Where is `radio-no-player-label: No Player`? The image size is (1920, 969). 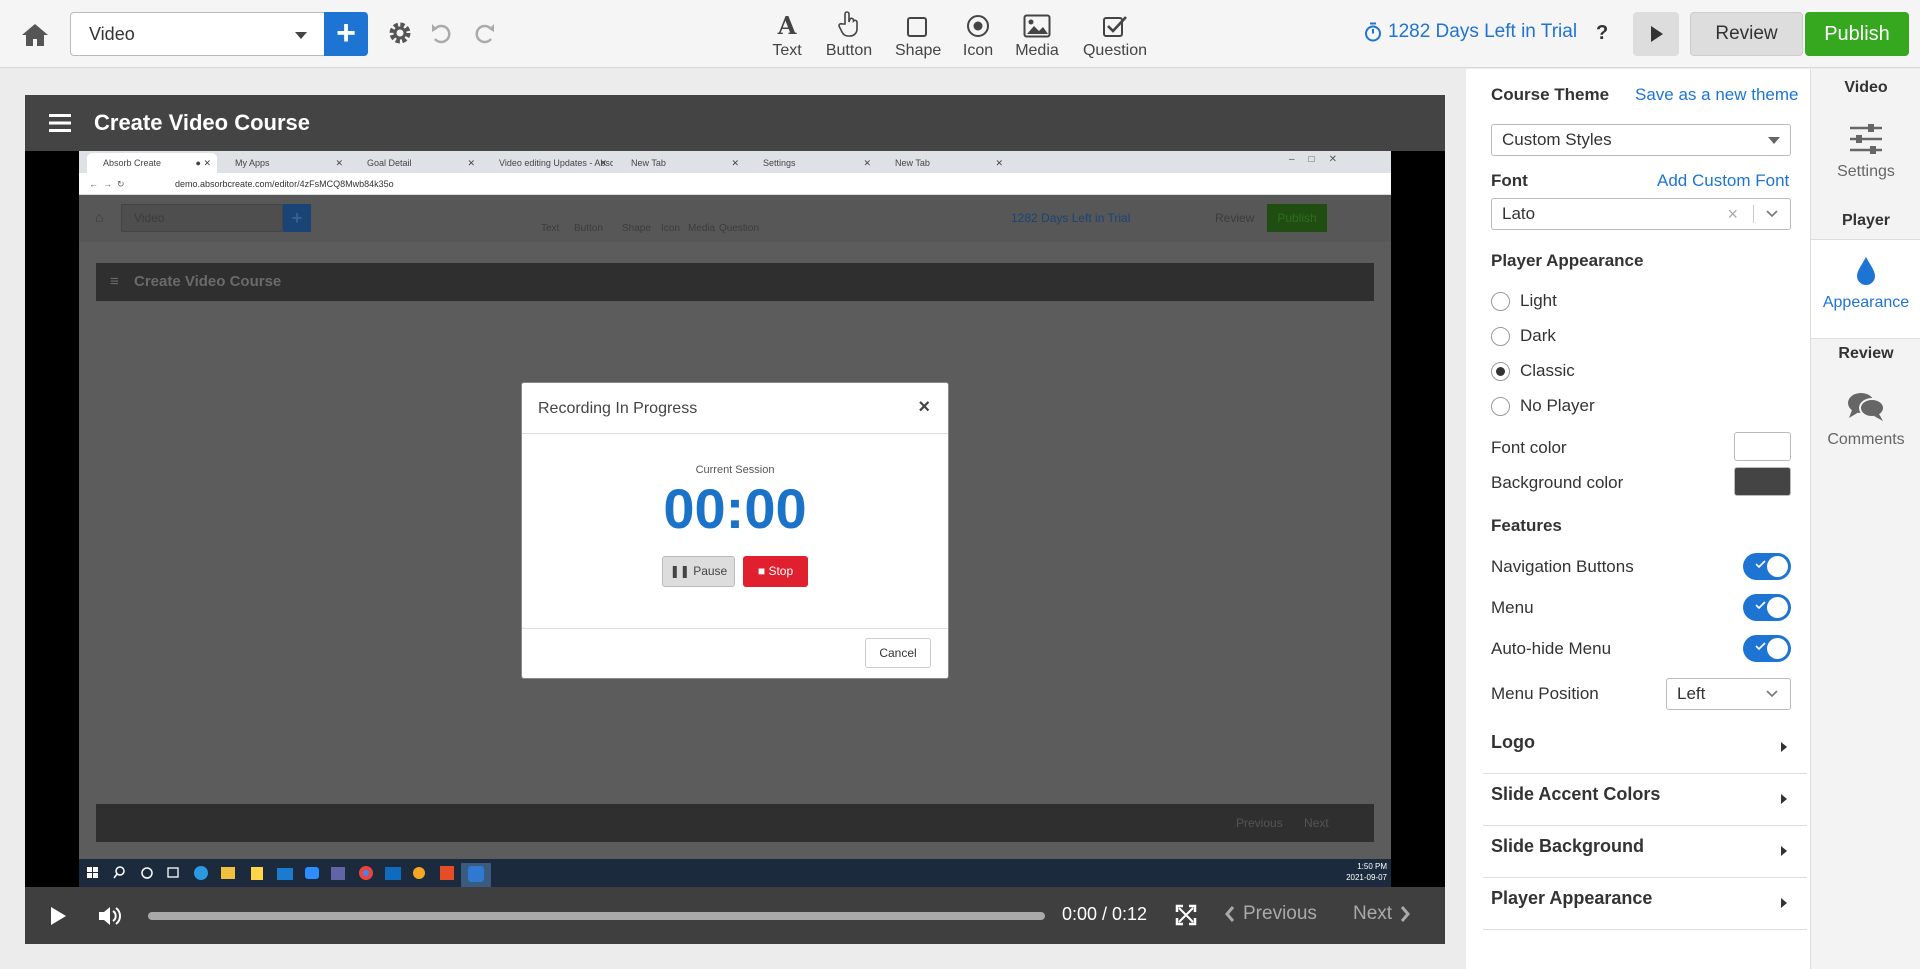
radio-no-player-label: No Player is located at coordinates (1557, 405).